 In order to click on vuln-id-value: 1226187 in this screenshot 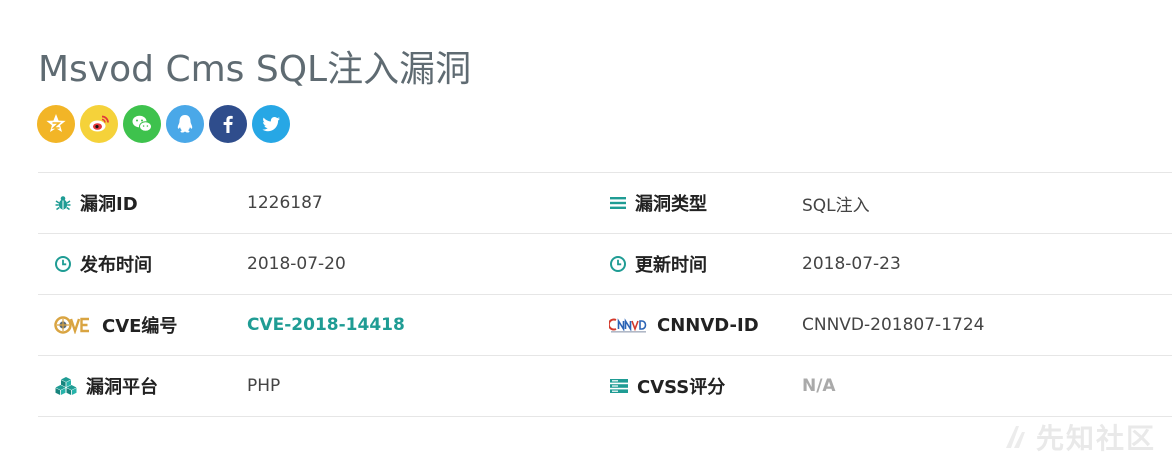, I will do `click(285, 203)`.